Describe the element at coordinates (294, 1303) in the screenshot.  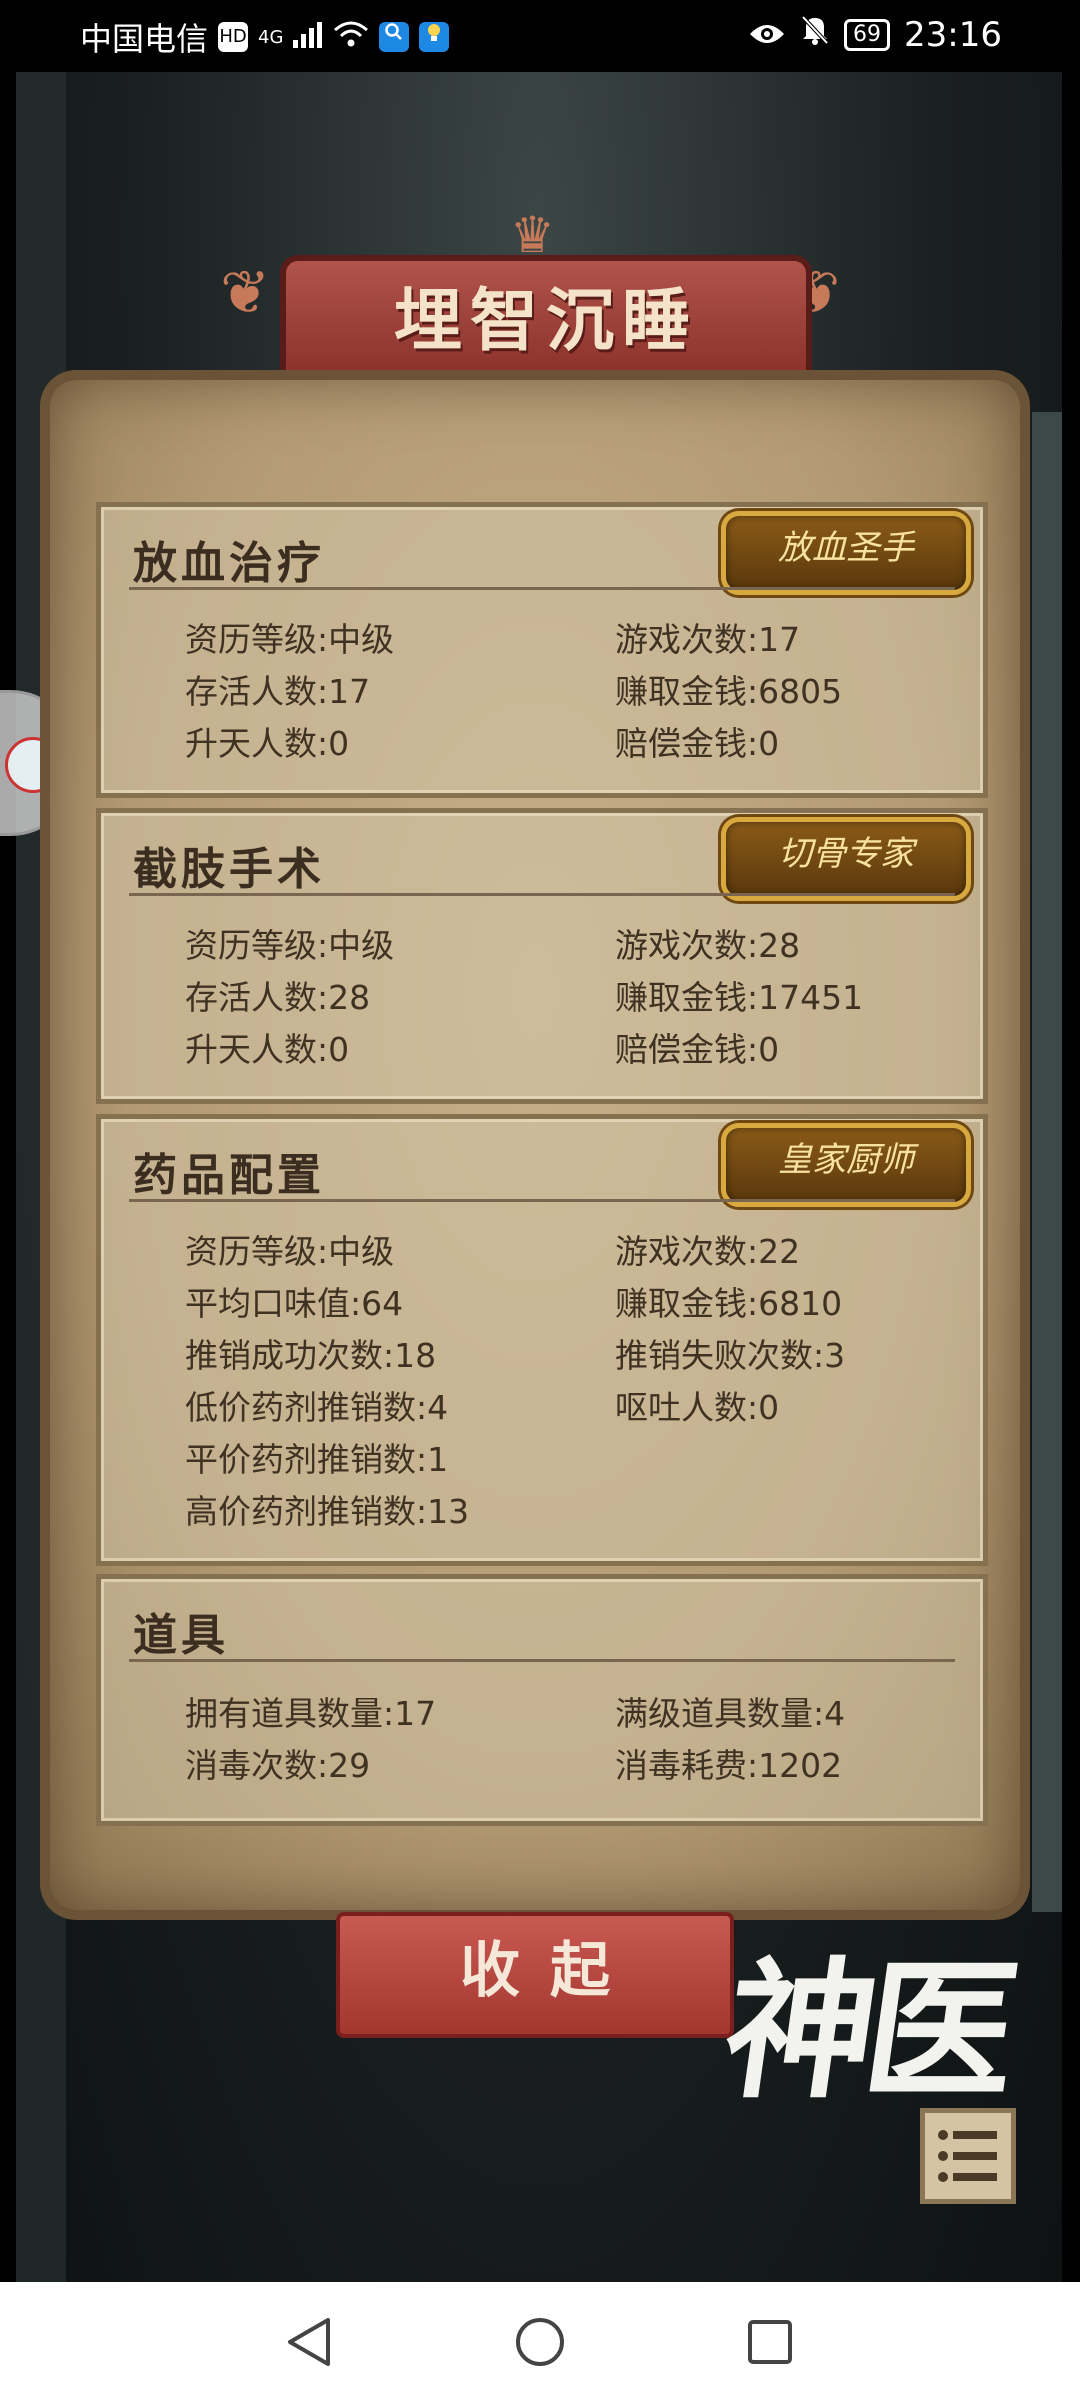
I see `stat-avg-taste: 平均口味值:64` at that location.